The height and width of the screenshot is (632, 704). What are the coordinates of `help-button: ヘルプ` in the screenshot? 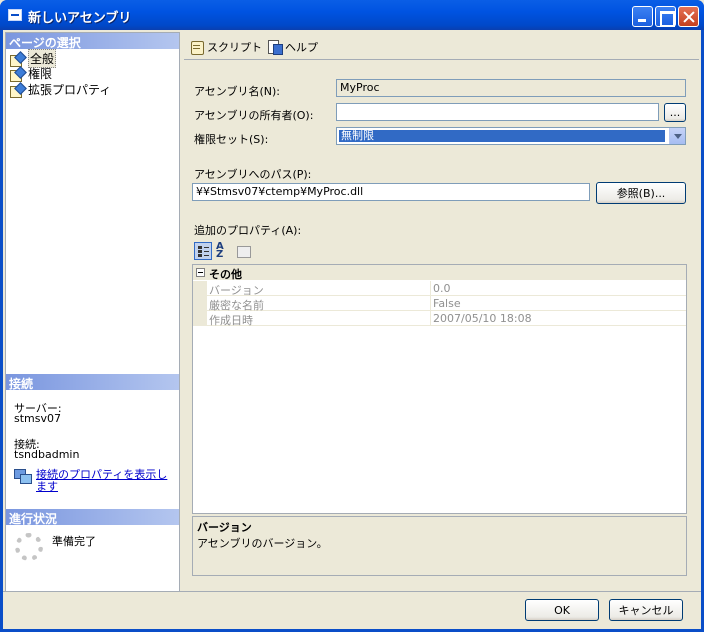 It's located at (293, 47).